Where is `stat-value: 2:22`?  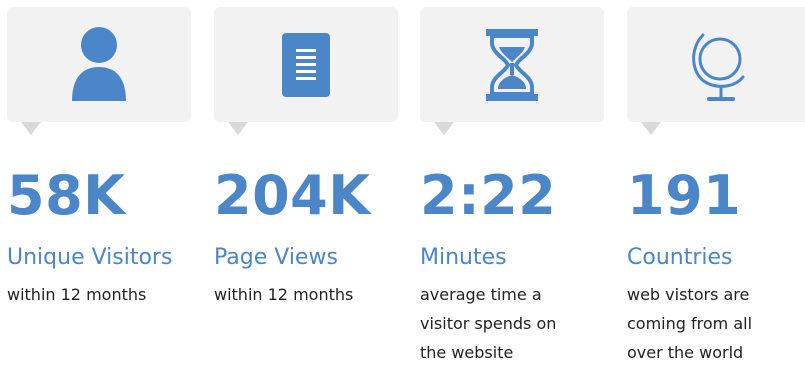
stat-value: 2:22 is located at coordinates (488, 195).